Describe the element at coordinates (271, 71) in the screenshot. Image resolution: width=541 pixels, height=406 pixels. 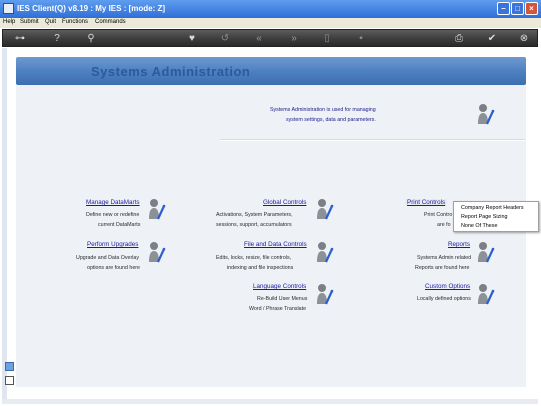
I see `page-banner: Systems Administration` at that location.